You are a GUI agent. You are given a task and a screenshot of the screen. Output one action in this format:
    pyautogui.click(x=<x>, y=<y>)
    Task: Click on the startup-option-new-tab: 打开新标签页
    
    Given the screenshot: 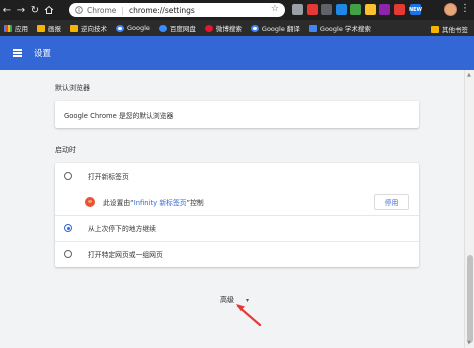 What is the action you would take?
    pyautogui.click(x=237, y=176)
    